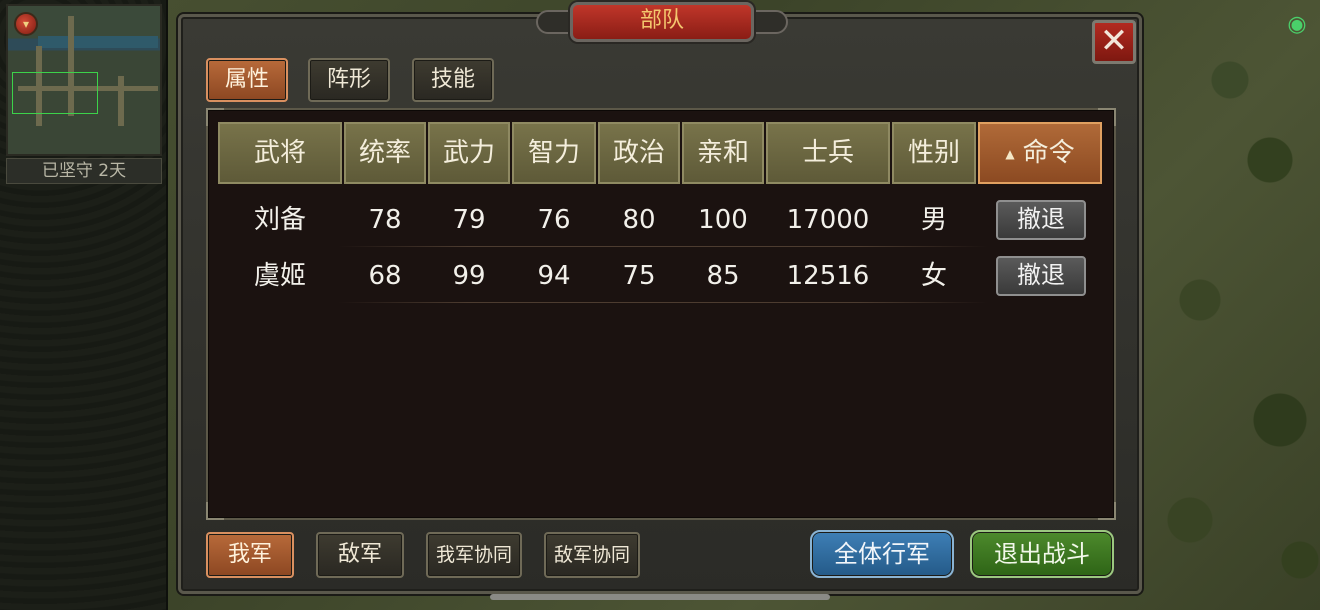 The height and width of the screenshot is (610, 1320). I want to click on cell-intellect: 94, so click(554, 276).